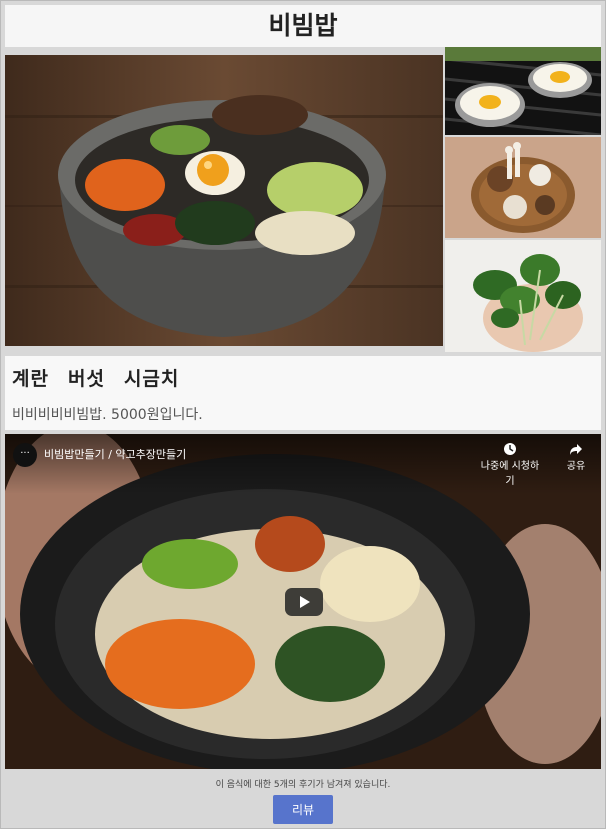 The image size is (606, 829). Describe the element at coordinates (107, 415) in the screenshot. I see `food-description: 비비비비비빔밥. 5000원입니다.` at that location.